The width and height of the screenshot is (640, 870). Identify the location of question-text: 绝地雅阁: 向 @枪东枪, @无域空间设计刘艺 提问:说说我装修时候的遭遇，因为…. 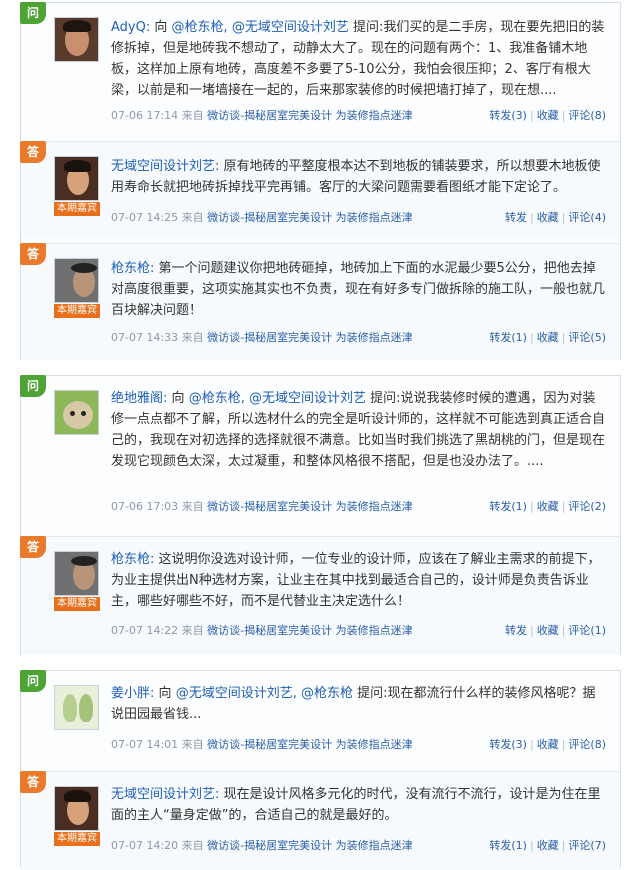
(358, 430).